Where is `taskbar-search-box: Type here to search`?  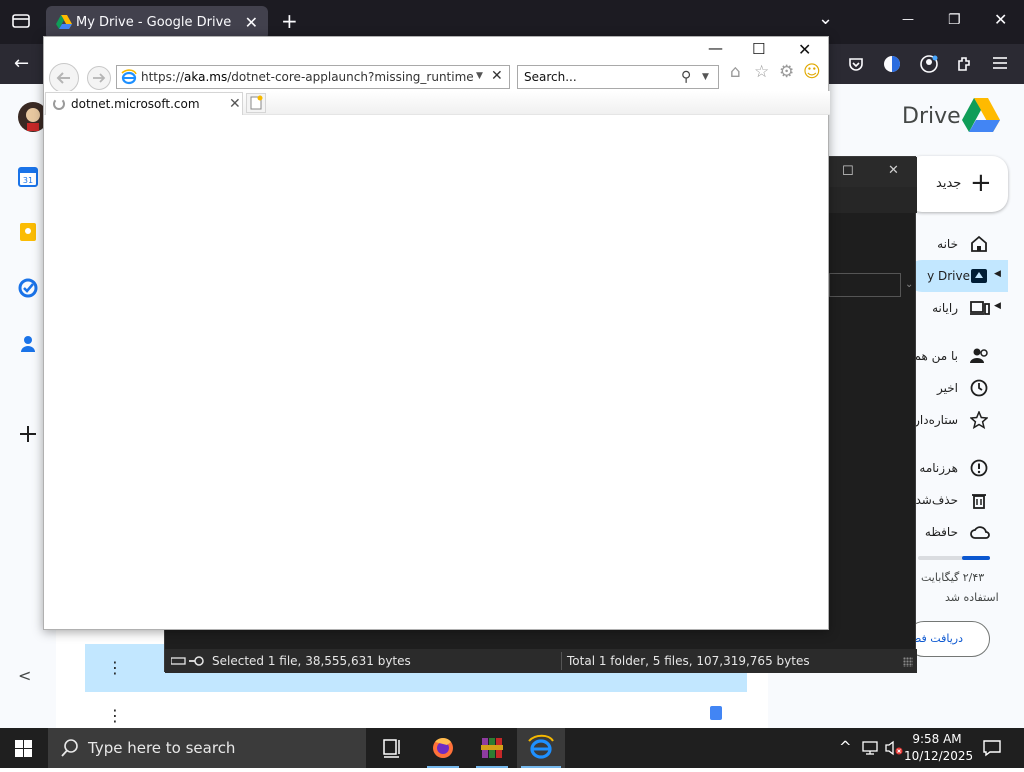
taskbar-search-box: Type here to search is located at coordinates (207, 748).